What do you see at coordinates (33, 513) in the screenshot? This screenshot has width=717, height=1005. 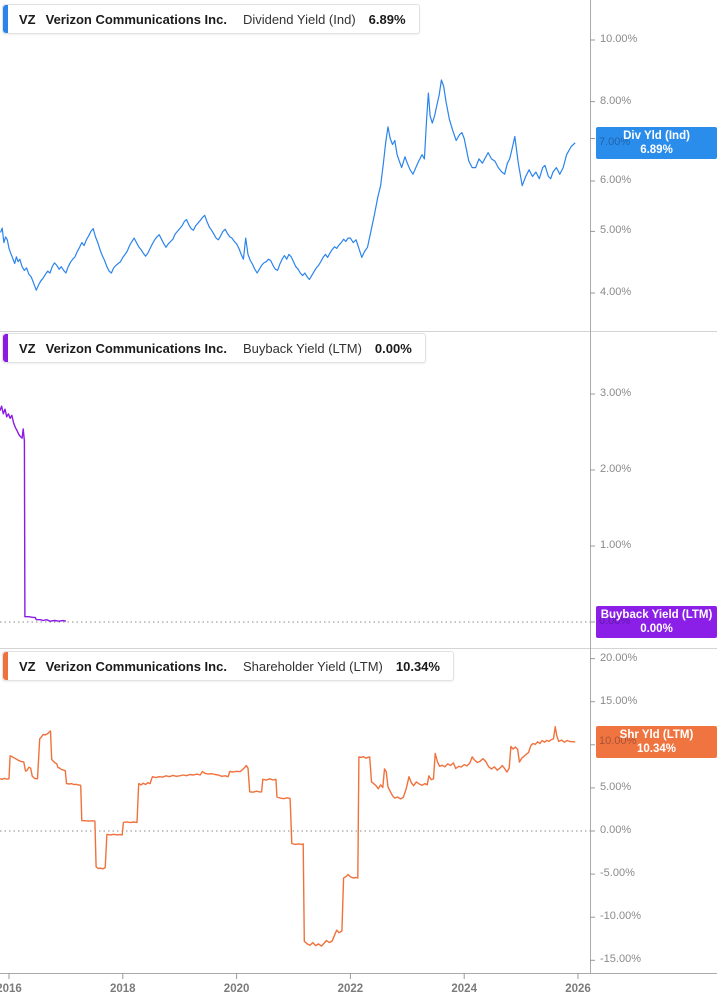 I see `series-line-buyback-yield` at bounding box center [33, 513].